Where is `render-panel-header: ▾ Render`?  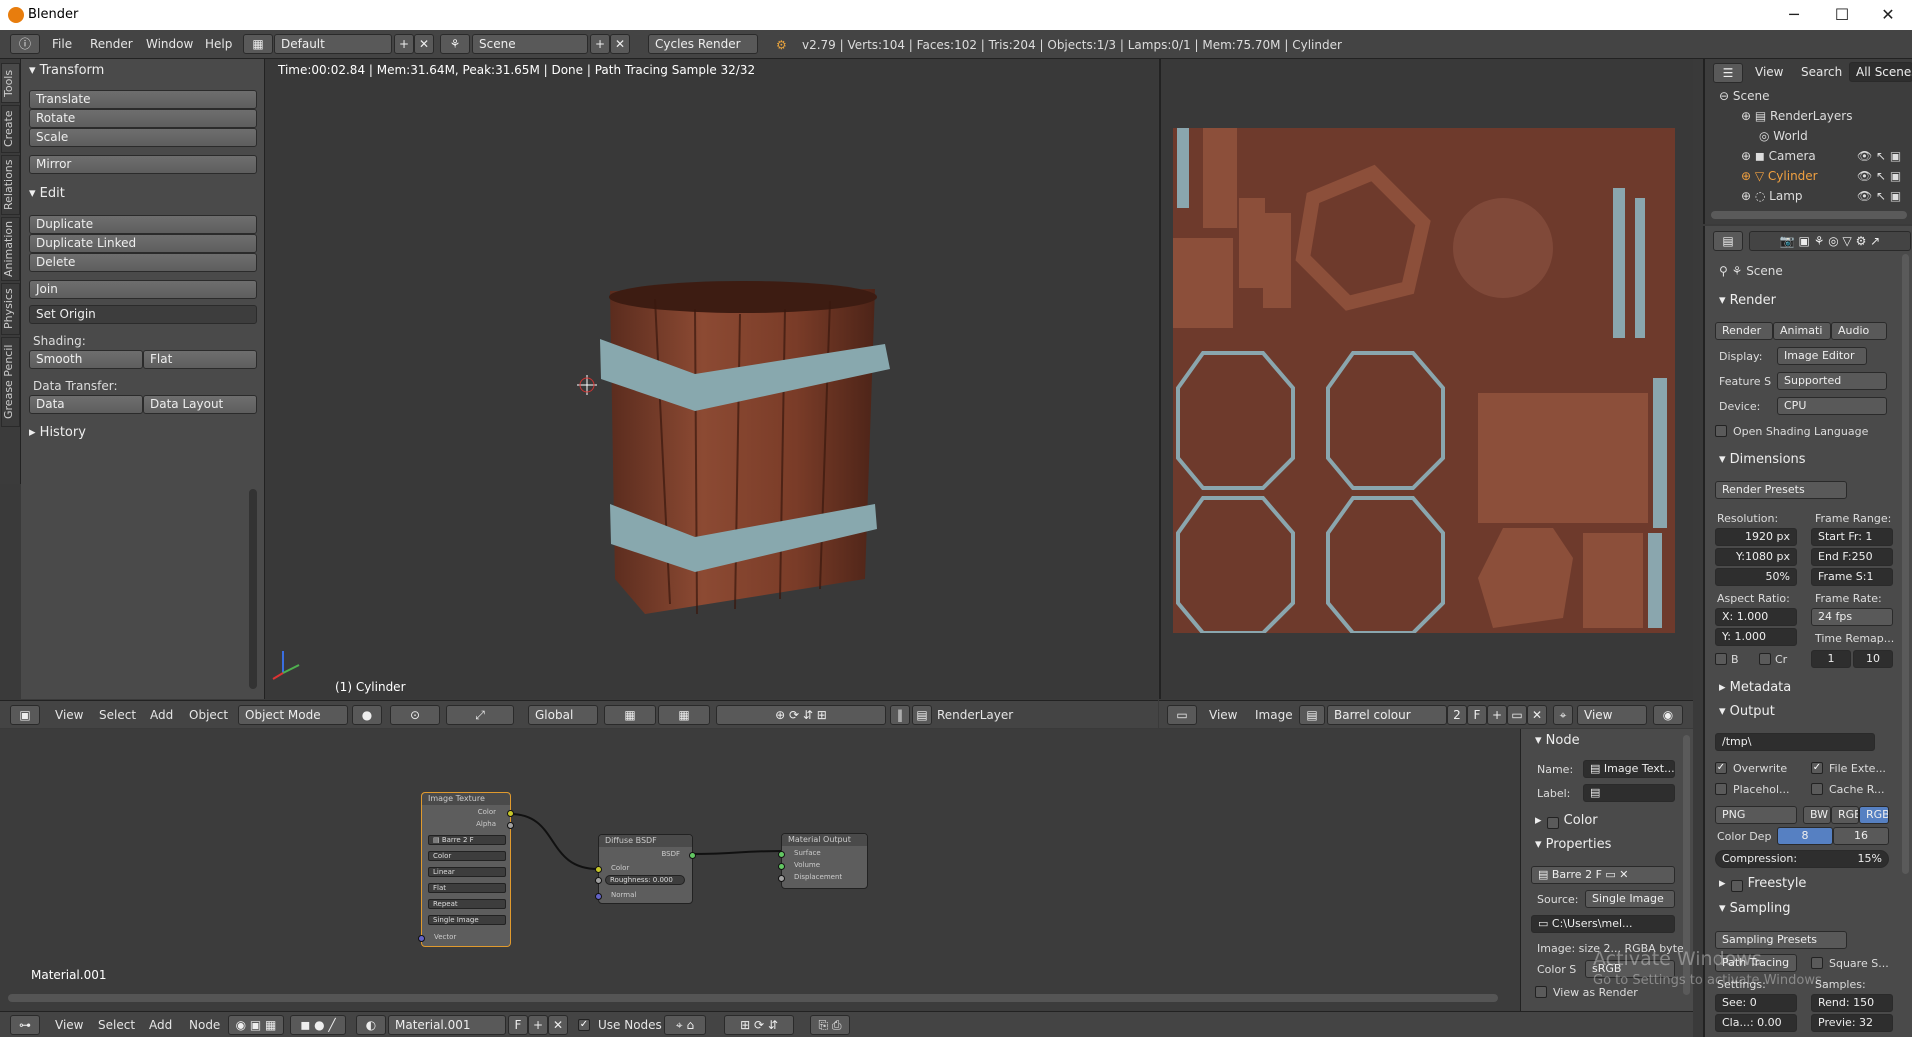
render-panel-header: ▾ Render is located at coordinates (1747, 300).